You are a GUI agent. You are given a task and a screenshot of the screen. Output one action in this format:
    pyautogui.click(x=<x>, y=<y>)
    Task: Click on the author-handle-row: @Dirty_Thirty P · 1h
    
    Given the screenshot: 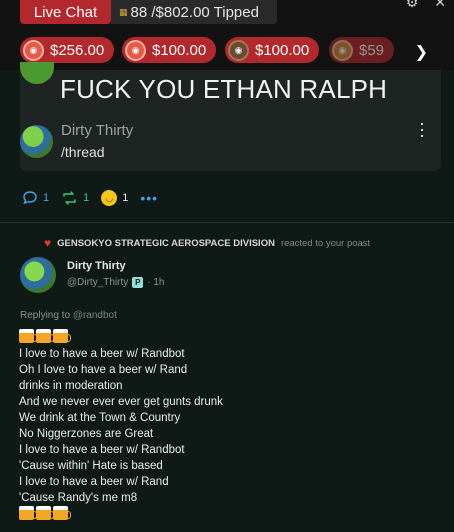 What is the action you would take?
    pyautogui.click(x=116, y=282)
    